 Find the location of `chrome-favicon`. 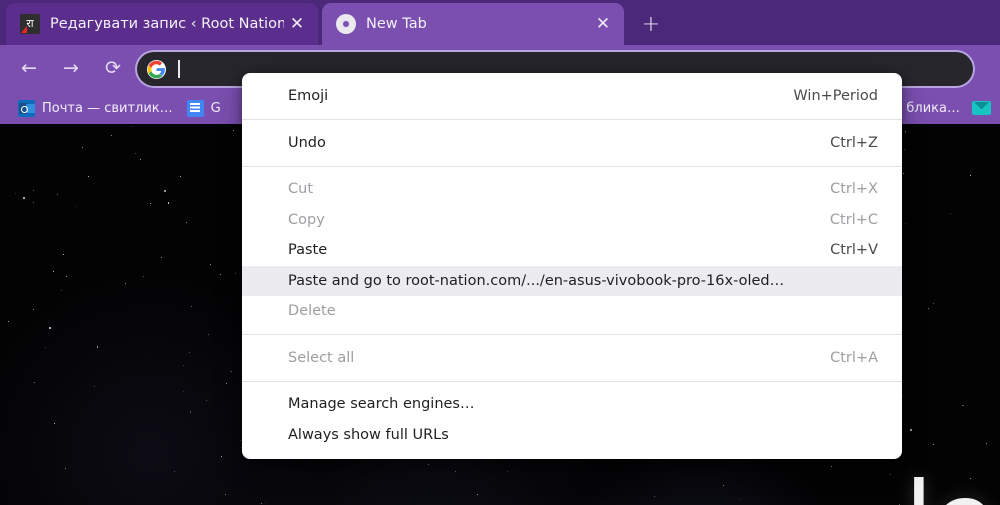

chrome-favicon is located at coordinates (346, 24).